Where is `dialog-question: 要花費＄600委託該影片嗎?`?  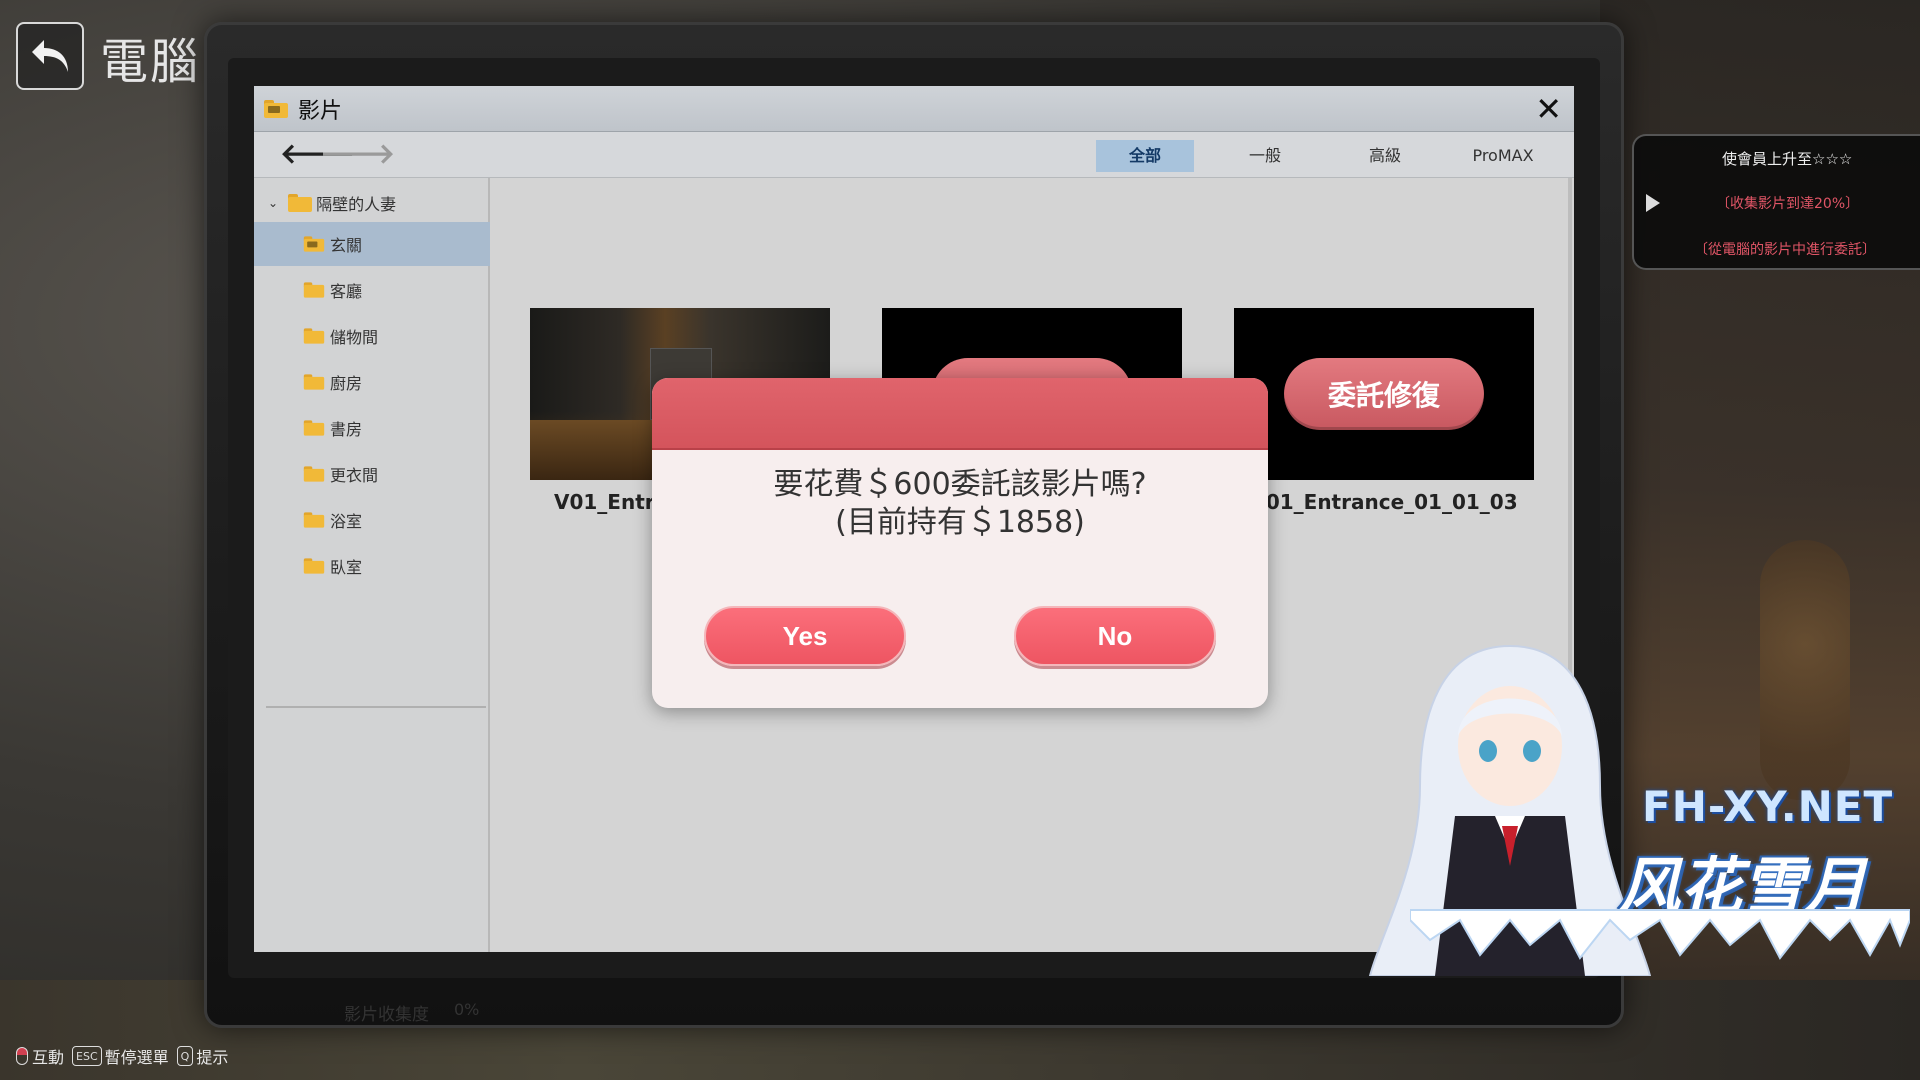
dialog-question: 要花費＄600委託該影片嗎? is located at coordinates (960, 484).